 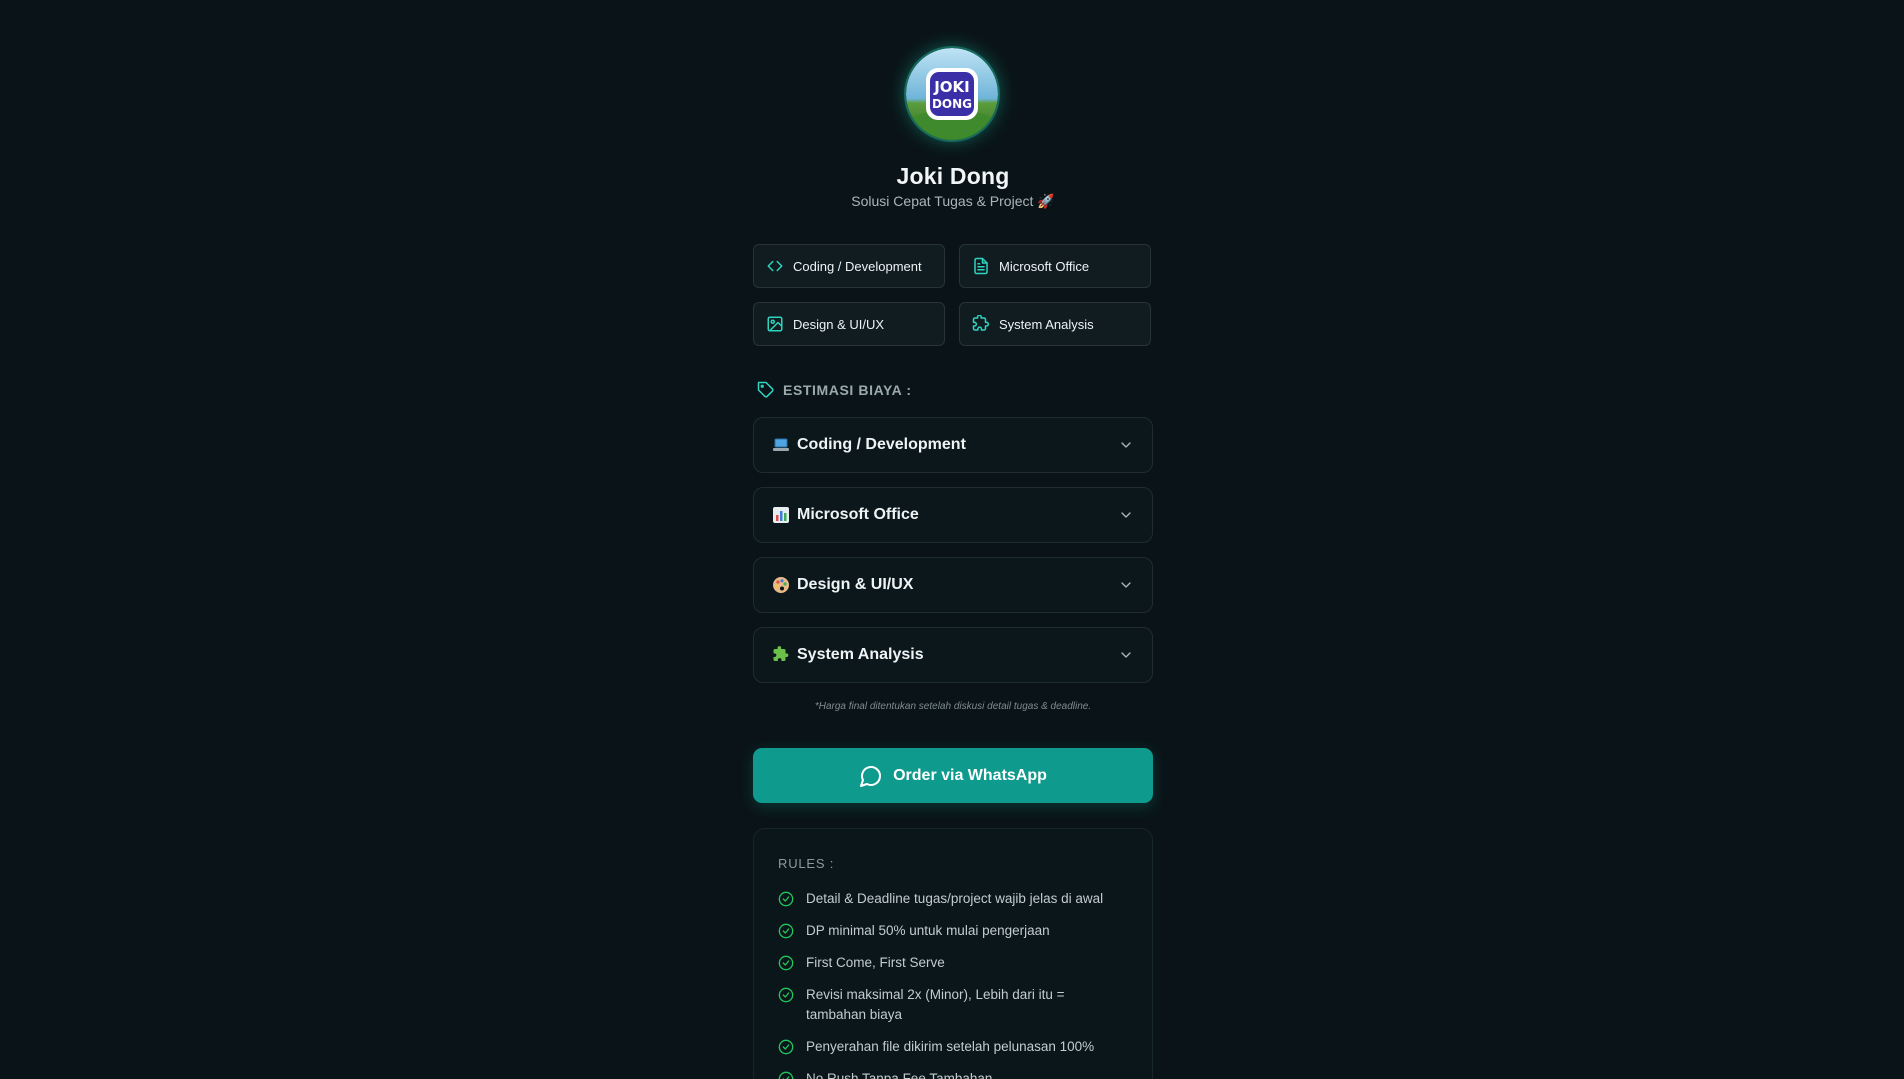 I want to click on tagline: Solusi Cepat Tugas & Project 🚀, so click(x=953, y=201).